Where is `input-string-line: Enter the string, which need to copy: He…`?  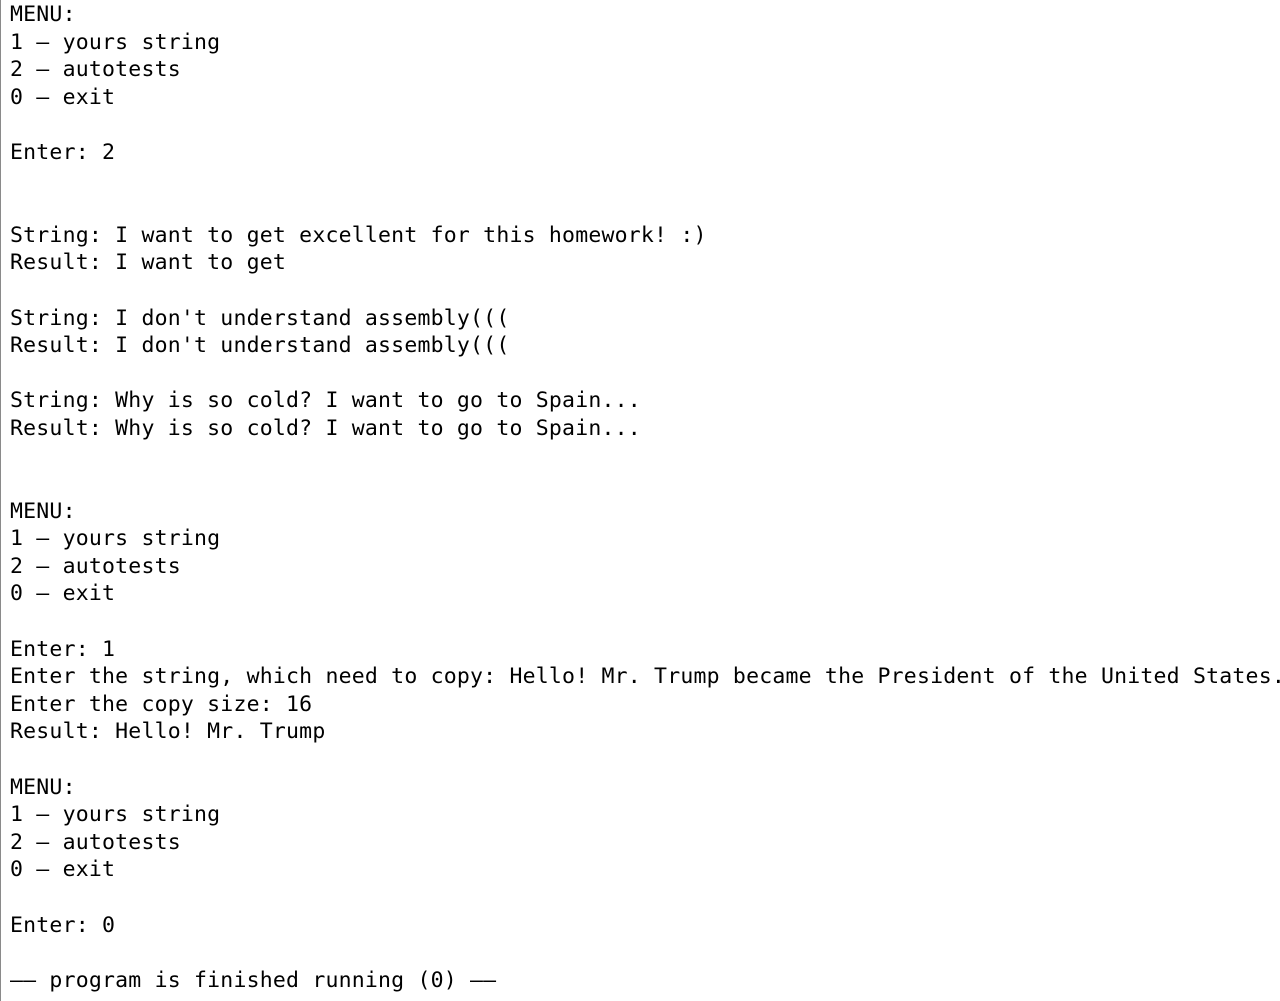
input-string-line: Enter the string, which need to copy: He… is located at coordinates (645, 677).